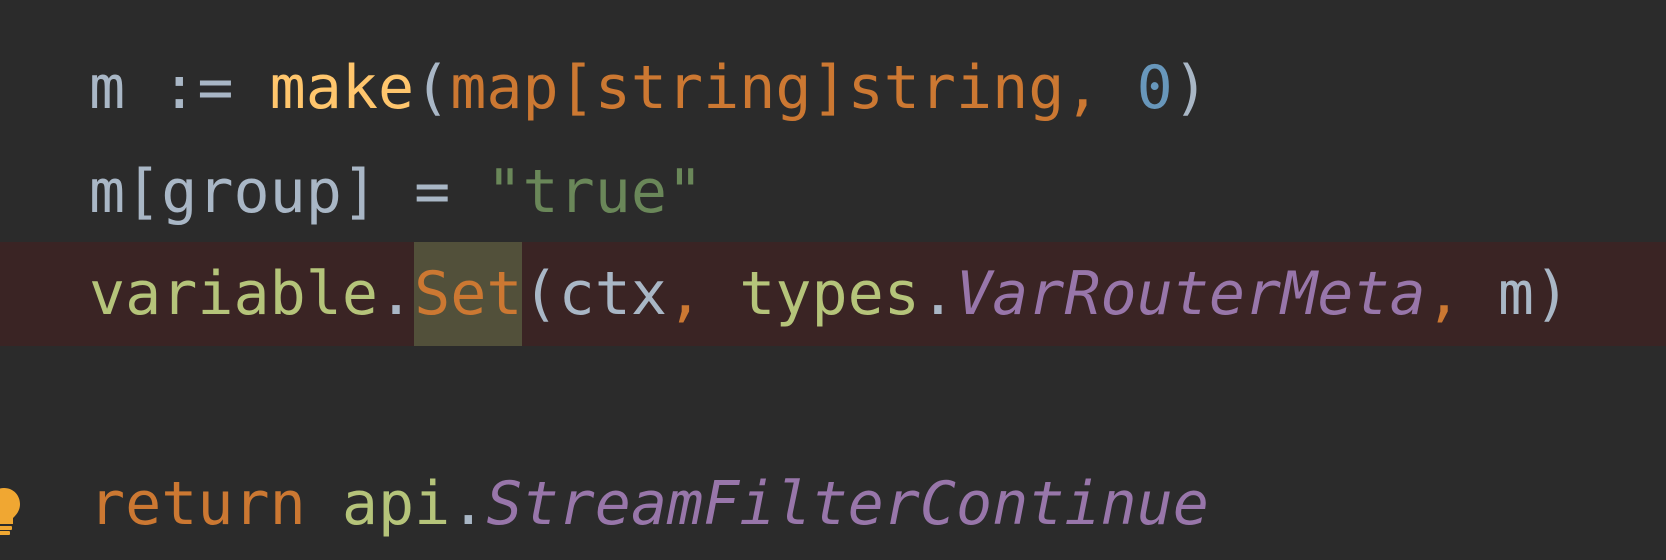  I want to click on token-eq: =, so click(432, 192).